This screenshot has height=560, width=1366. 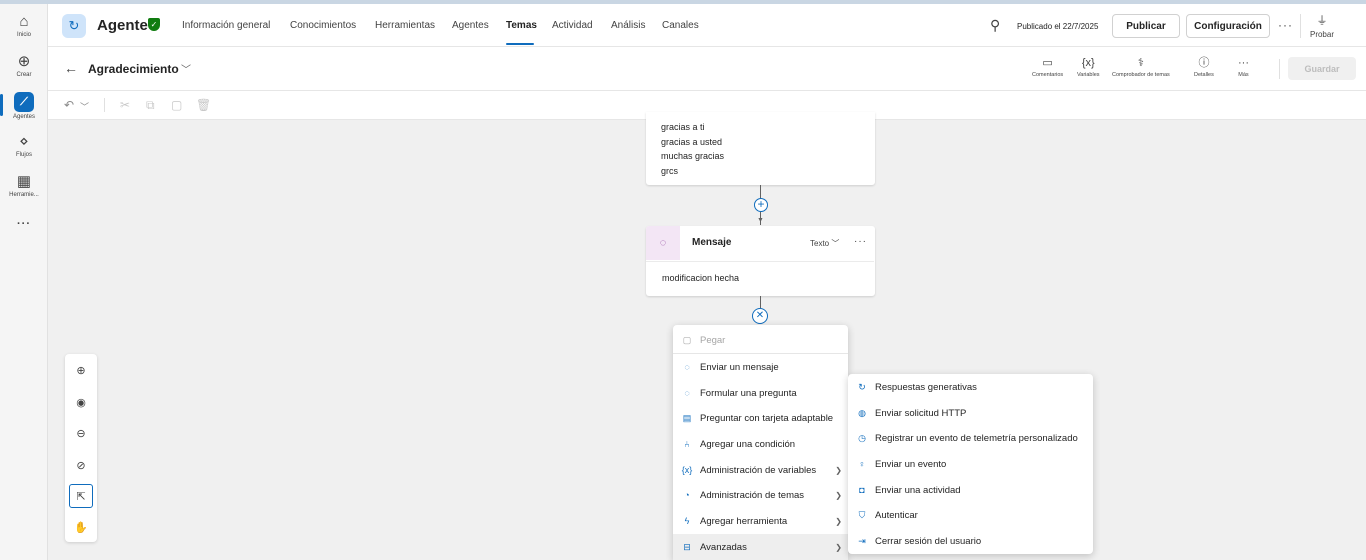 I want to click on submenu-item-enviar-actividad: ◘ Enviar una actividad, so click(x=970, y=490).